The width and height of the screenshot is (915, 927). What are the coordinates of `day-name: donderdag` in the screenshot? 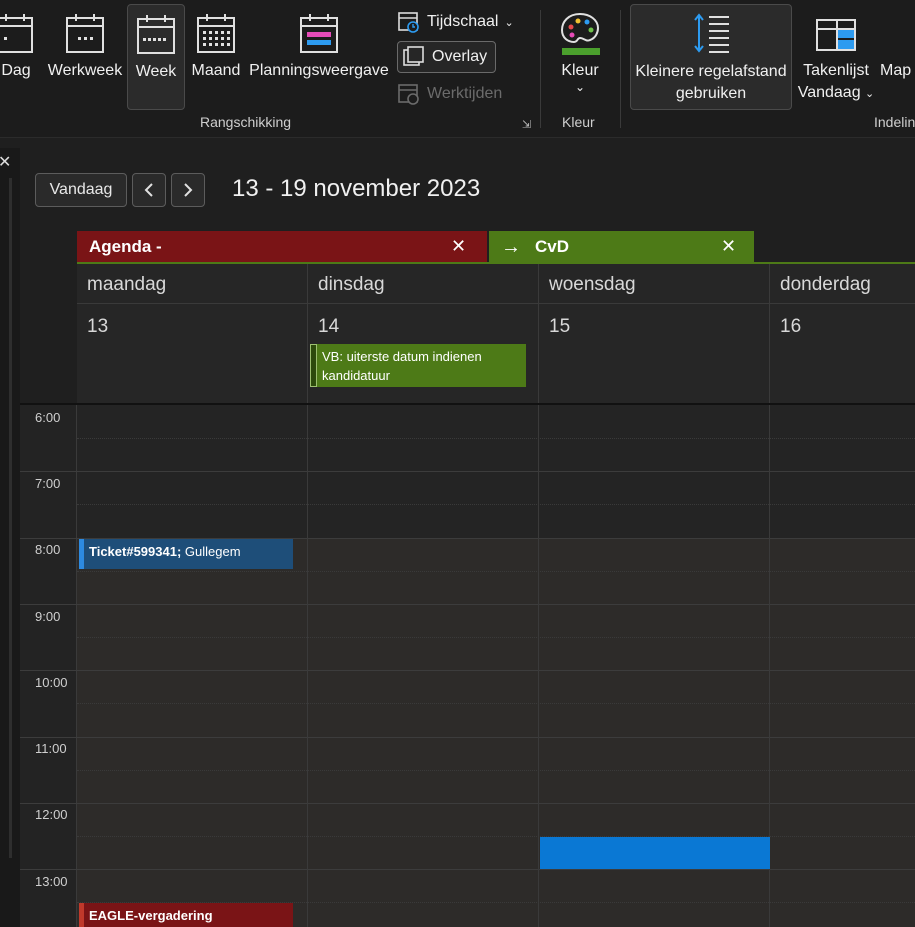 It's located at (825, 284).